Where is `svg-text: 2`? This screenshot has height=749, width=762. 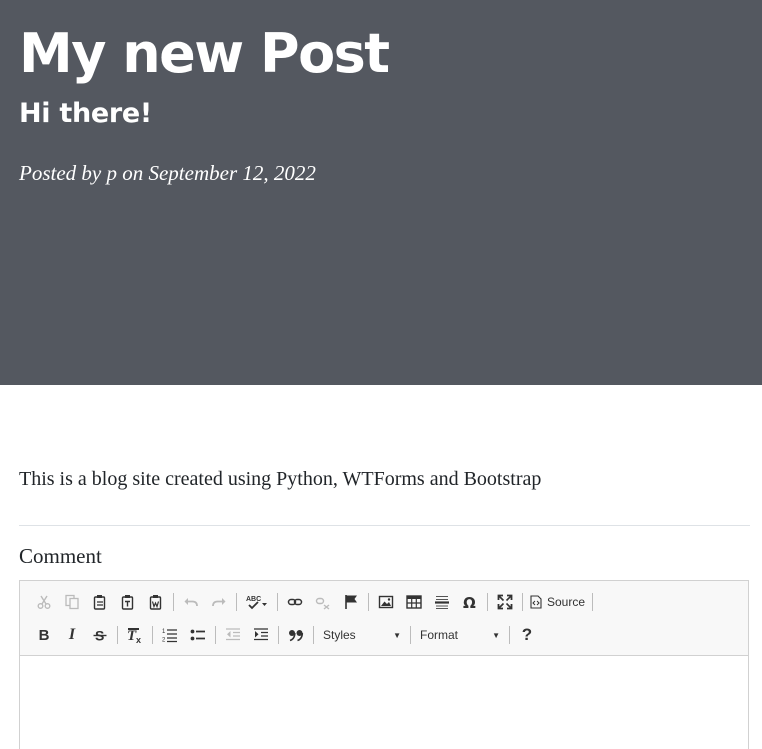
svg-text: 2 is located at coordinates (164, 641).